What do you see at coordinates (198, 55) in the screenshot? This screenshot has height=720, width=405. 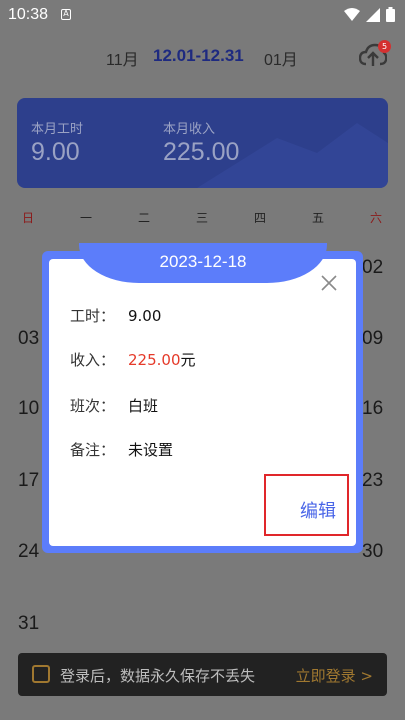 I see `current-month-range: 12.01-12.31` at bounding box center [198, 55].